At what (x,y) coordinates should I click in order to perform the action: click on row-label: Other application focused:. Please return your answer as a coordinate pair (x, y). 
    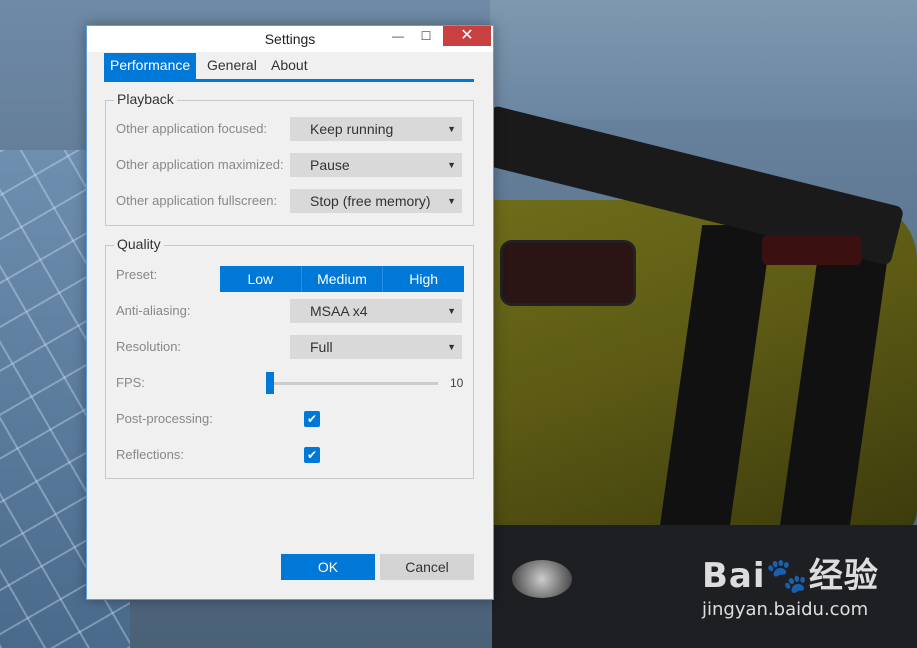
    Looking at the image, I should click on (192, 128).